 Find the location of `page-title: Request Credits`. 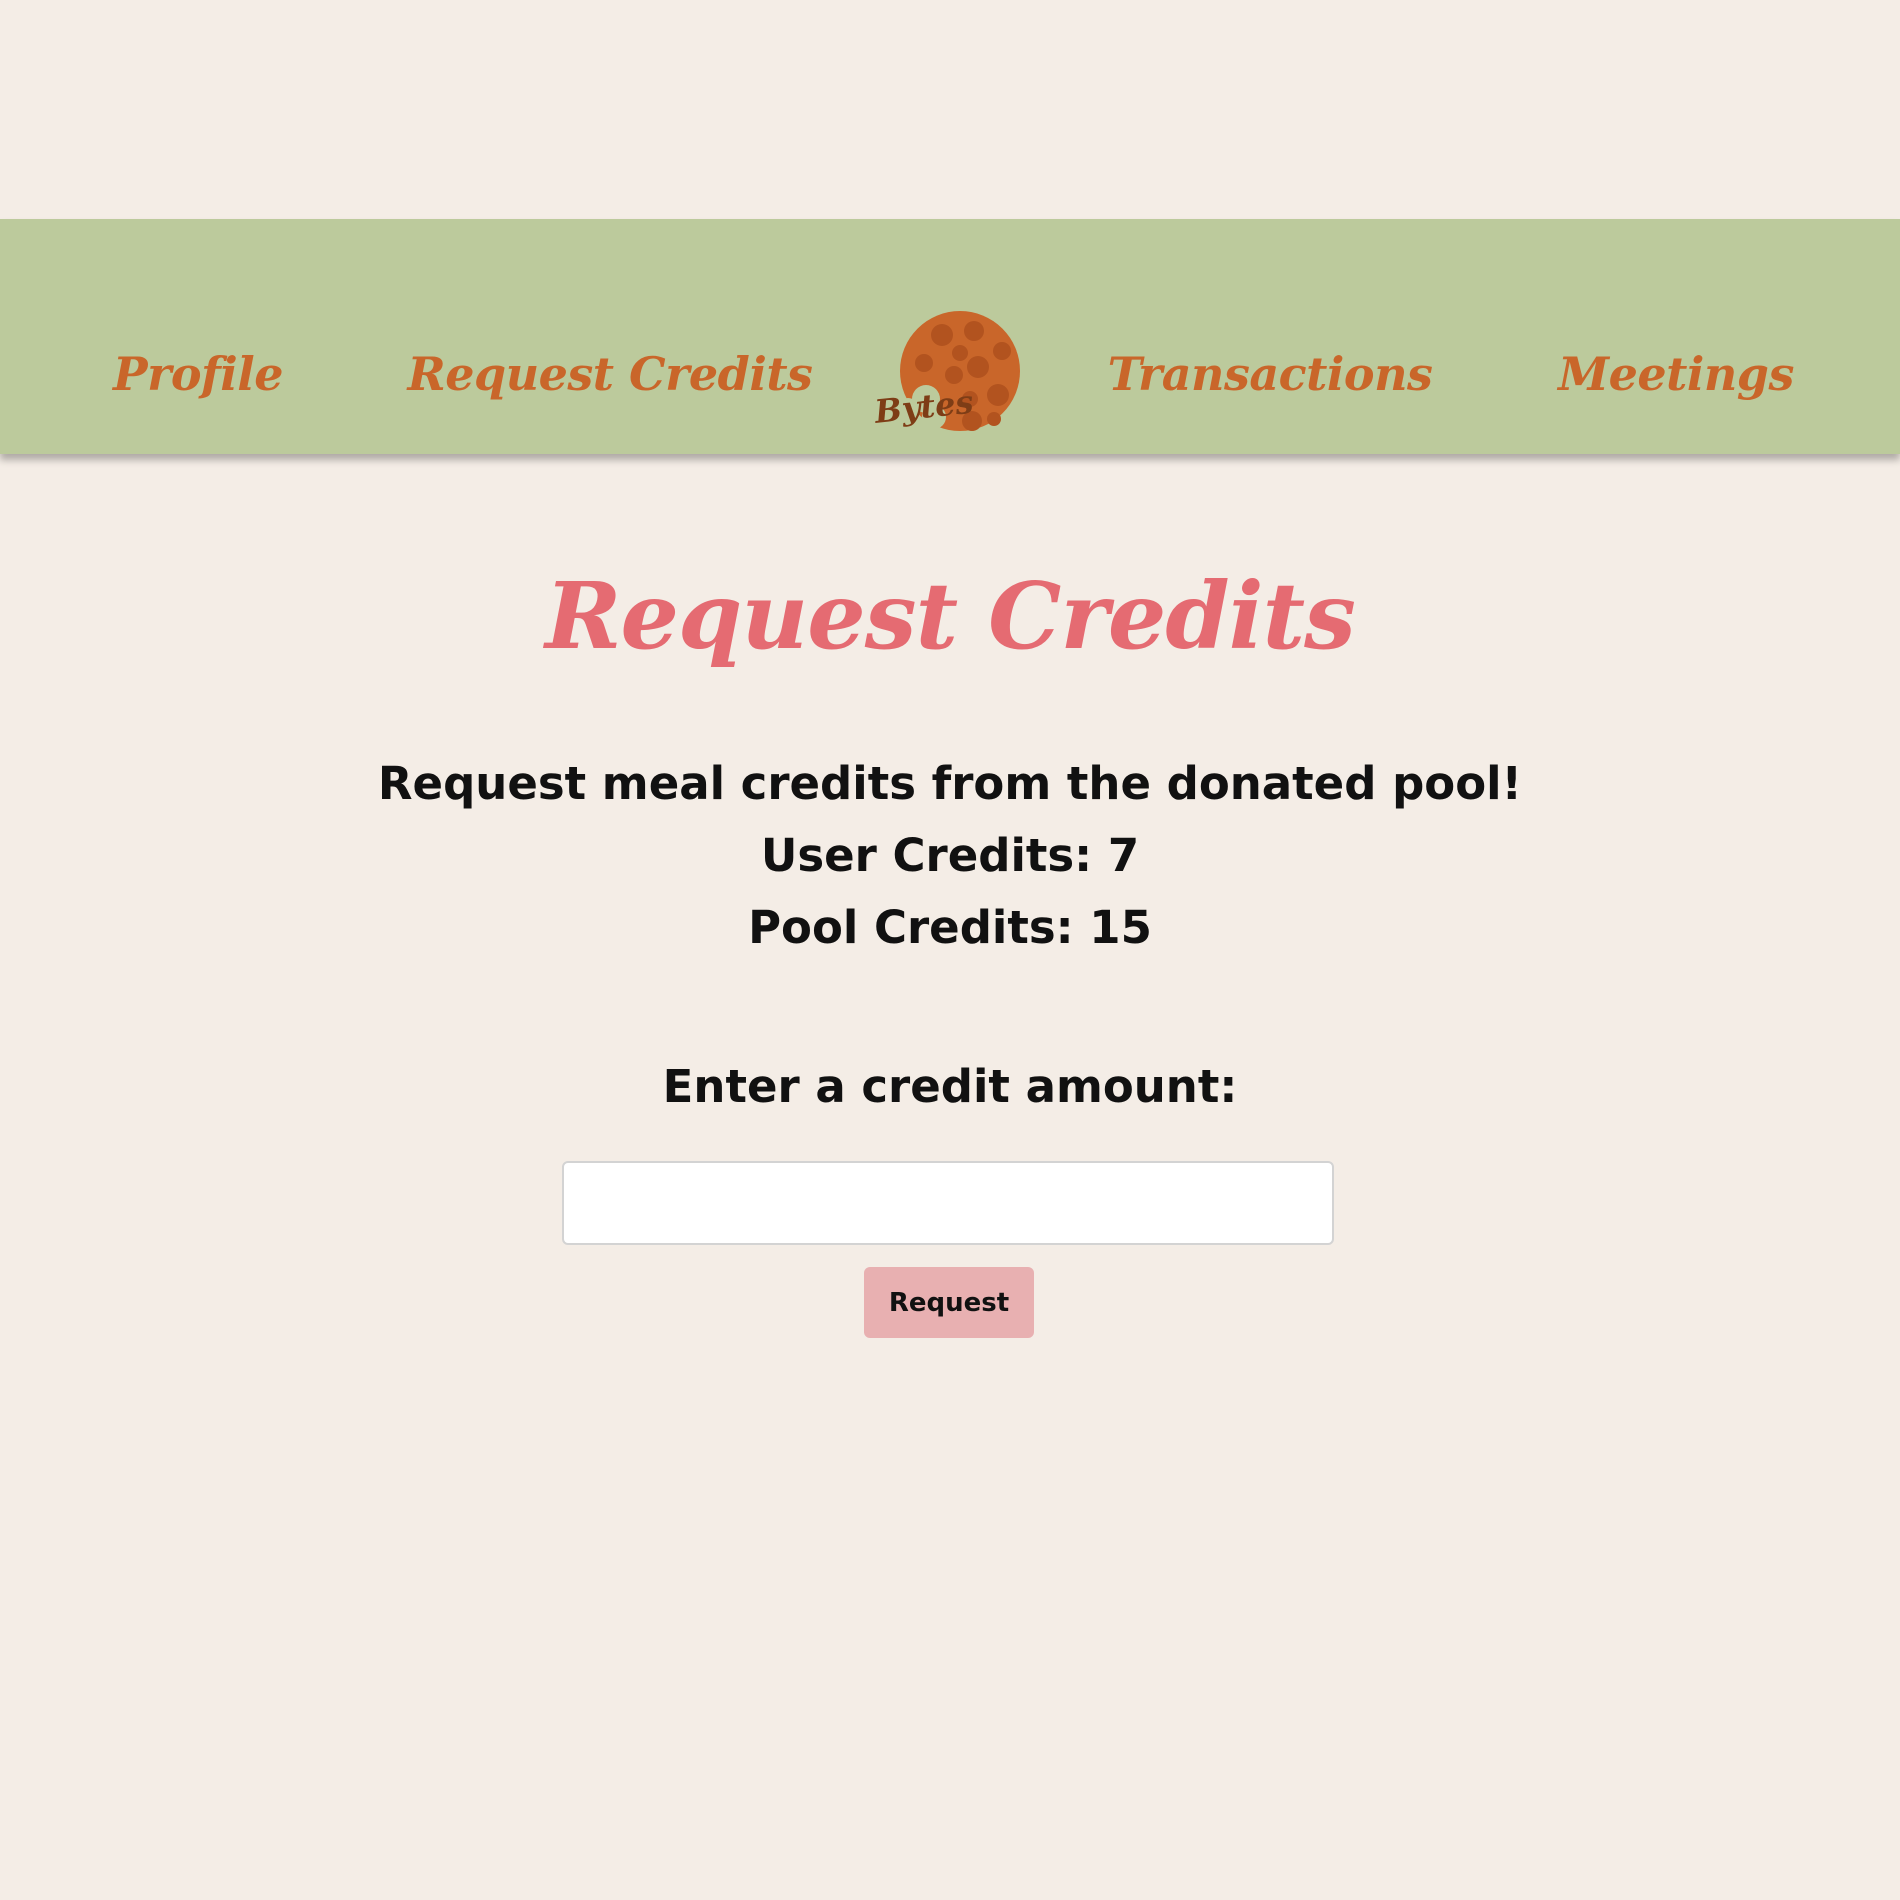

page-title: Request Credits is located at coordinates (950, 616).